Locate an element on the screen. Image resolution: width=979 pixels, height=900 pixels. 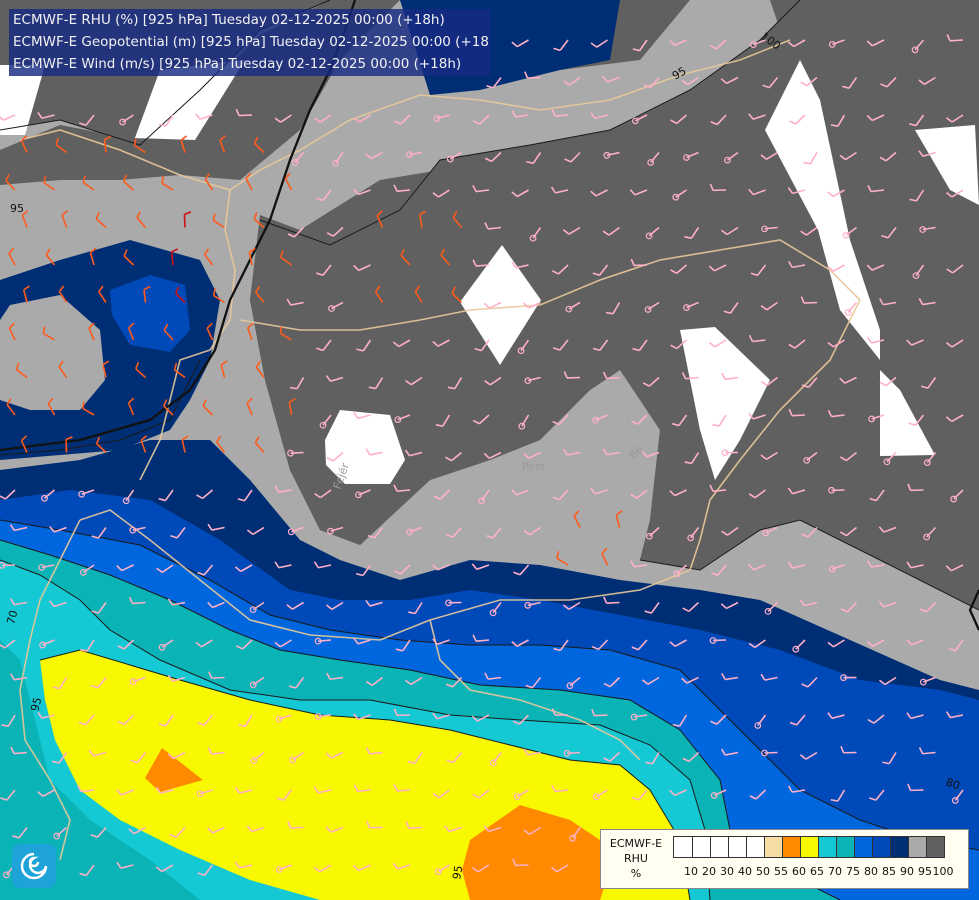
legend-tick: 75 is located at coordinates (853, 871).